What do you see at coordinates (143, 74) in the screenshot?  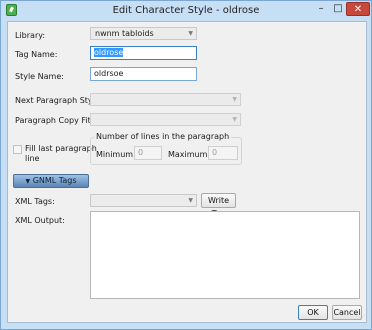 I see `style-name-input: oldrsoe` at bounding box center [143, 74].